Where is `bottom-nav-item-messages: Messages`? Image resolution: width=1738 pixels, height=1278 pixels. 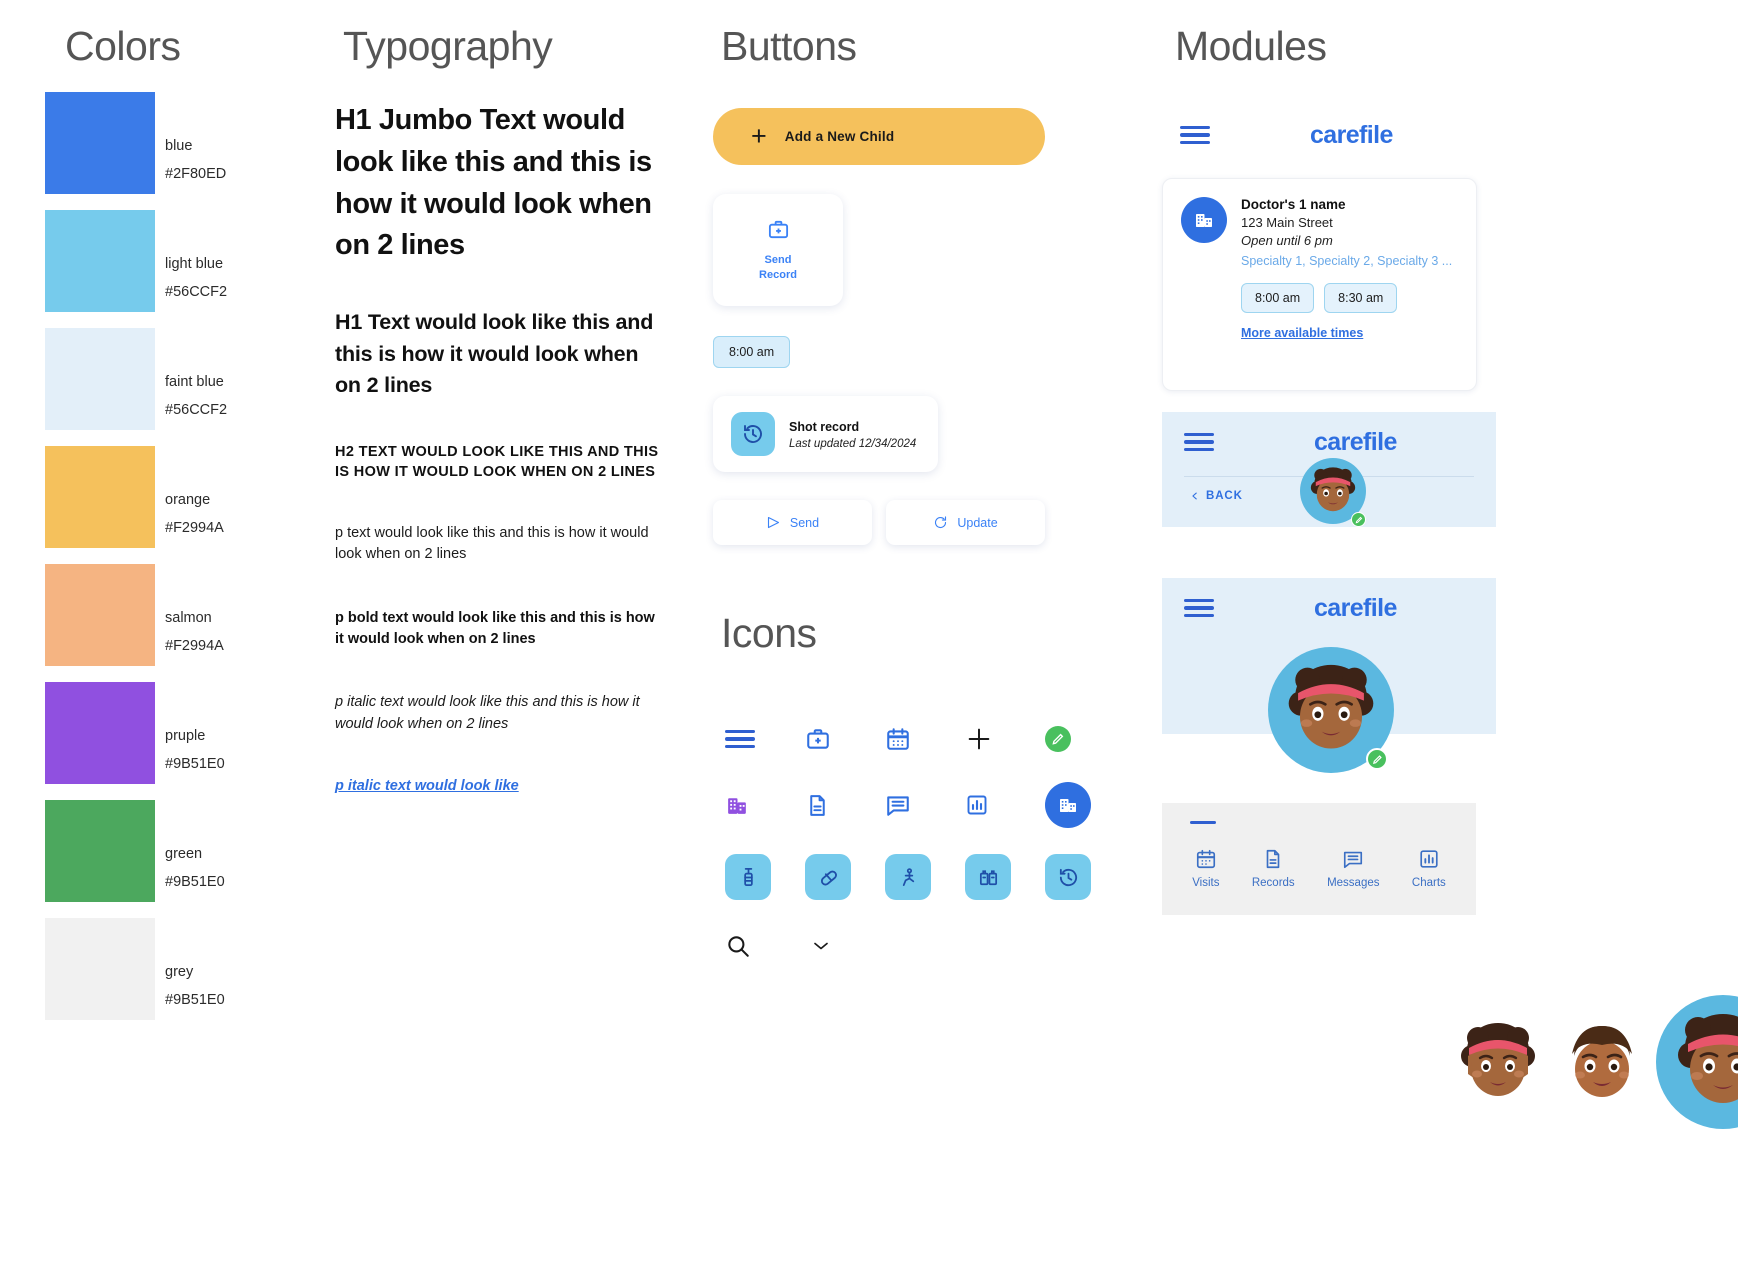 bottom-nav-item-messages: Messages is located at coordinates (1353, 868).